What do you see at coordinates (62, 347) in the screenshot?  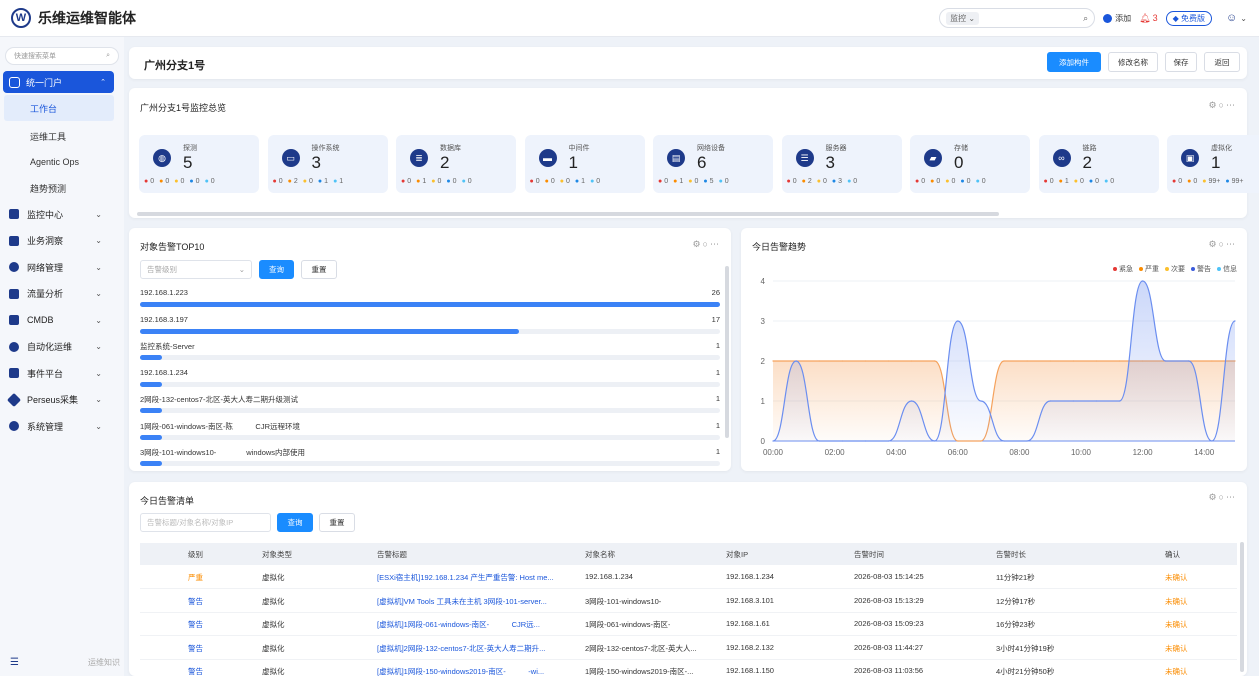 I see `sidebar-item-automation: 自动化运维 ⌄` at bounding box center [62, 347].